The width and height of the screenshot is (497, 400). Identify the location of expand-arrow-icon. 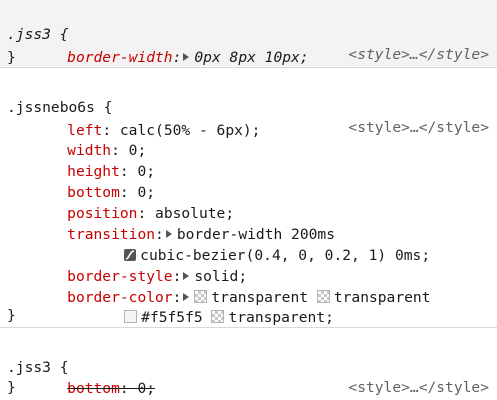
(186, 57).